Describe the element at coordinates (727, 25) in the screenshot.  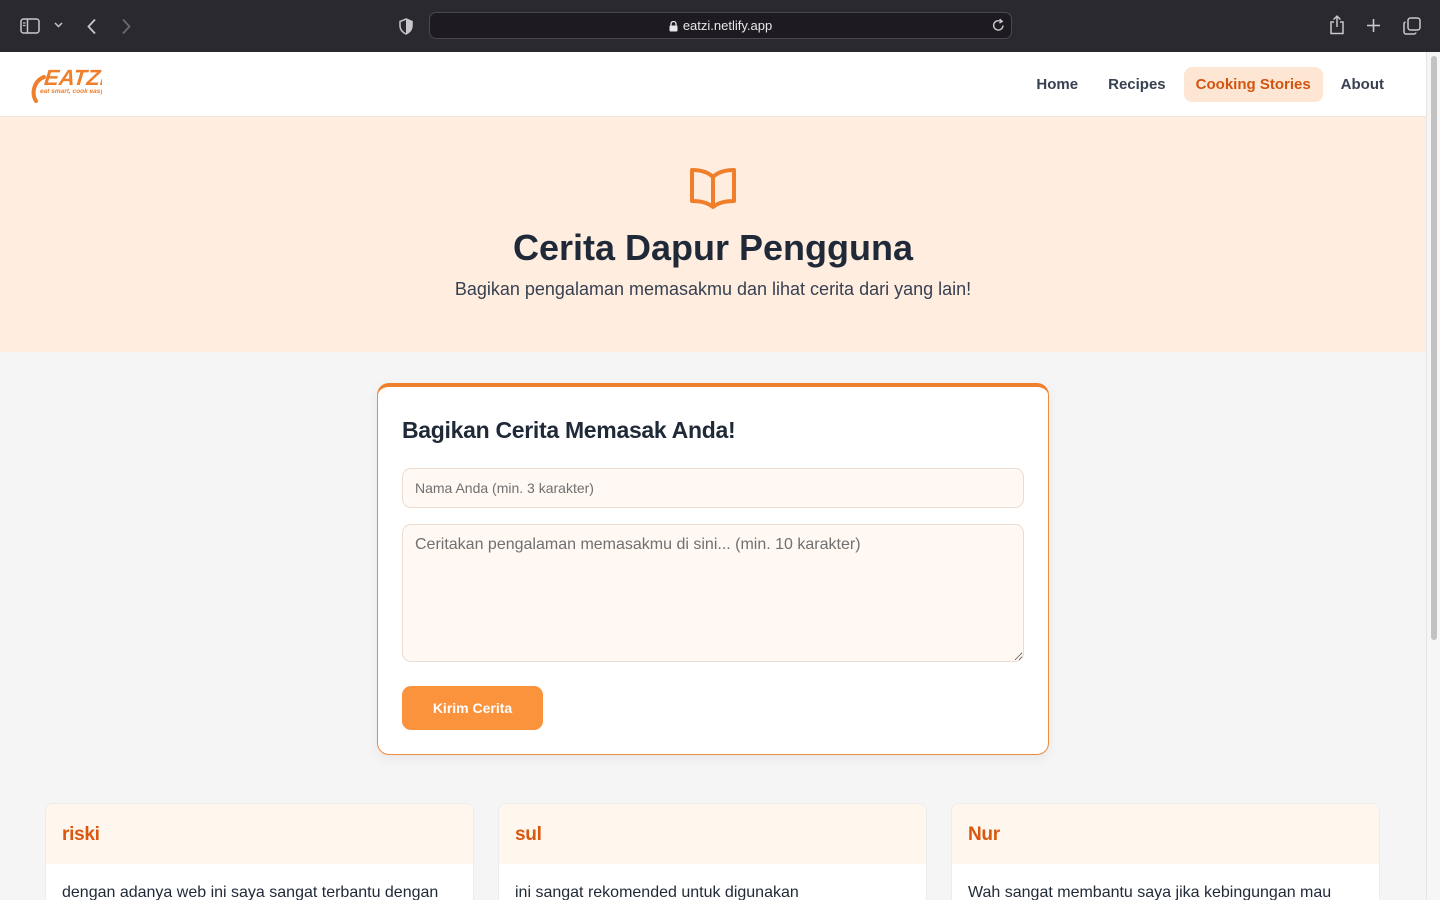
I see `url-text: eatzi.netlify.app` at that location.